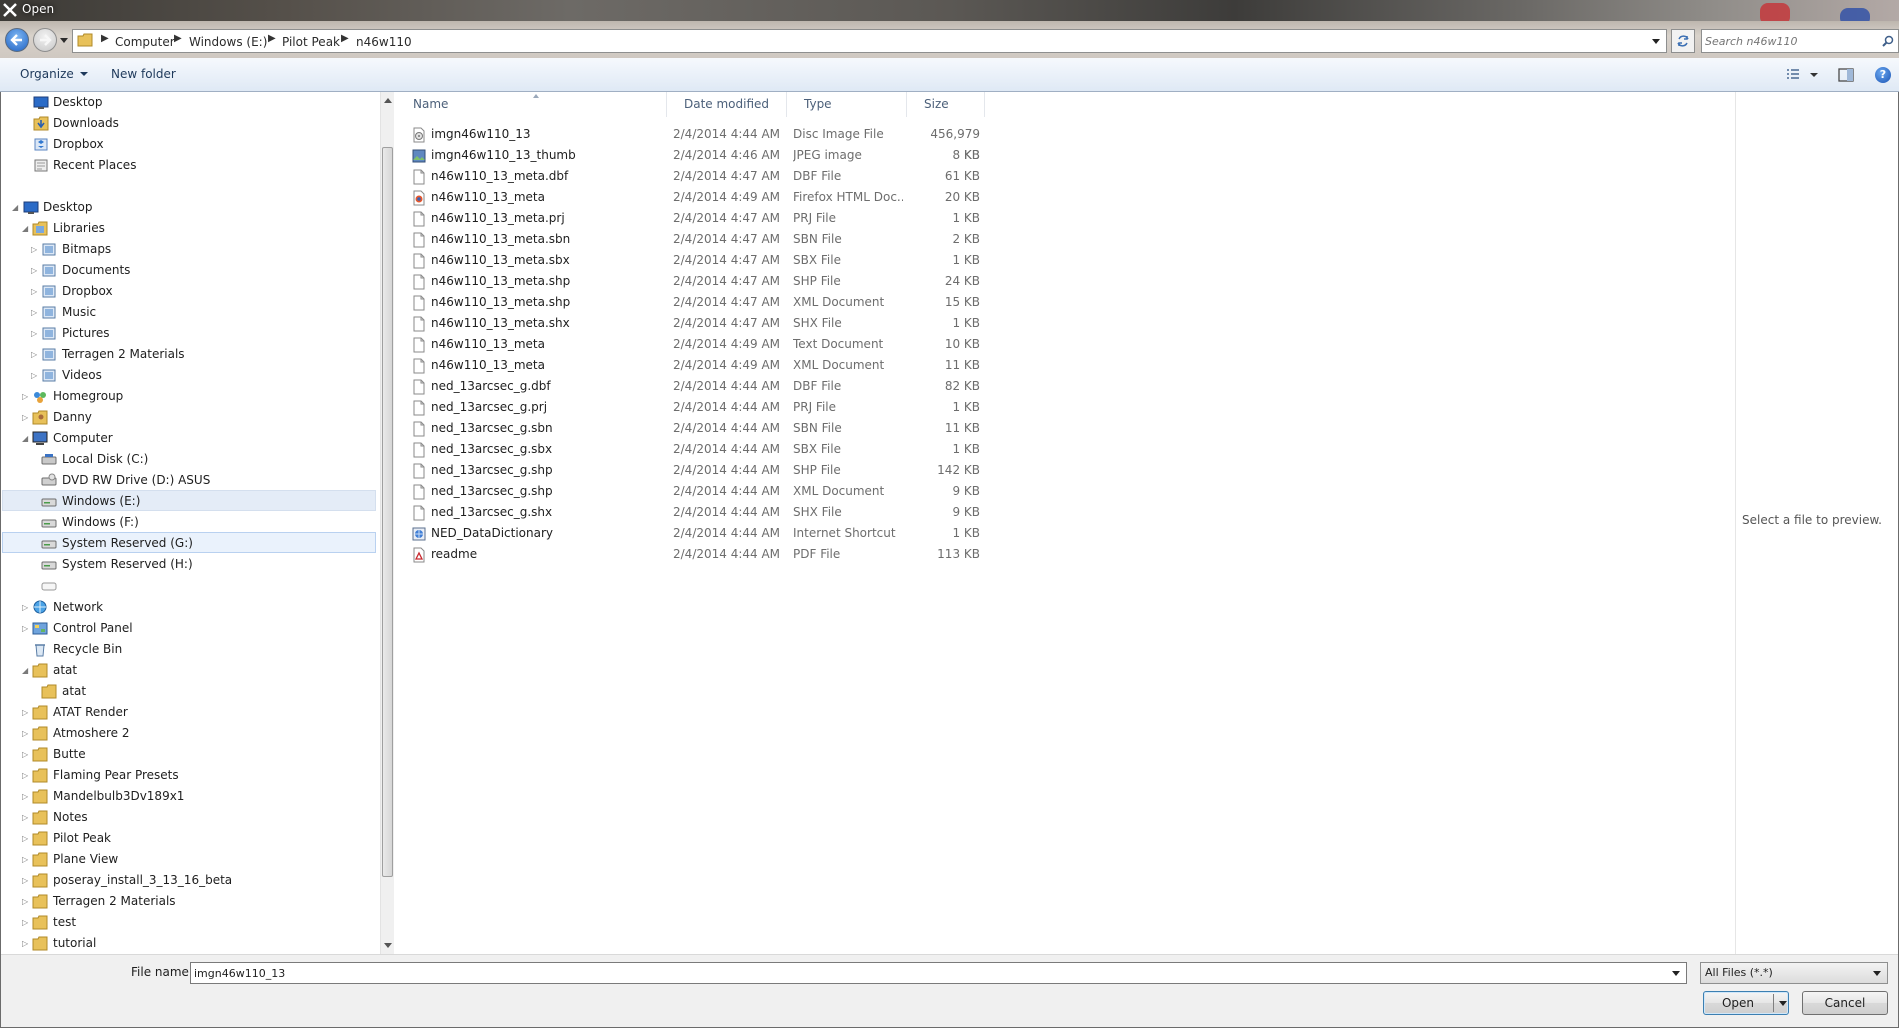  I want to click on column-header-size: Size, so click(946, 104).